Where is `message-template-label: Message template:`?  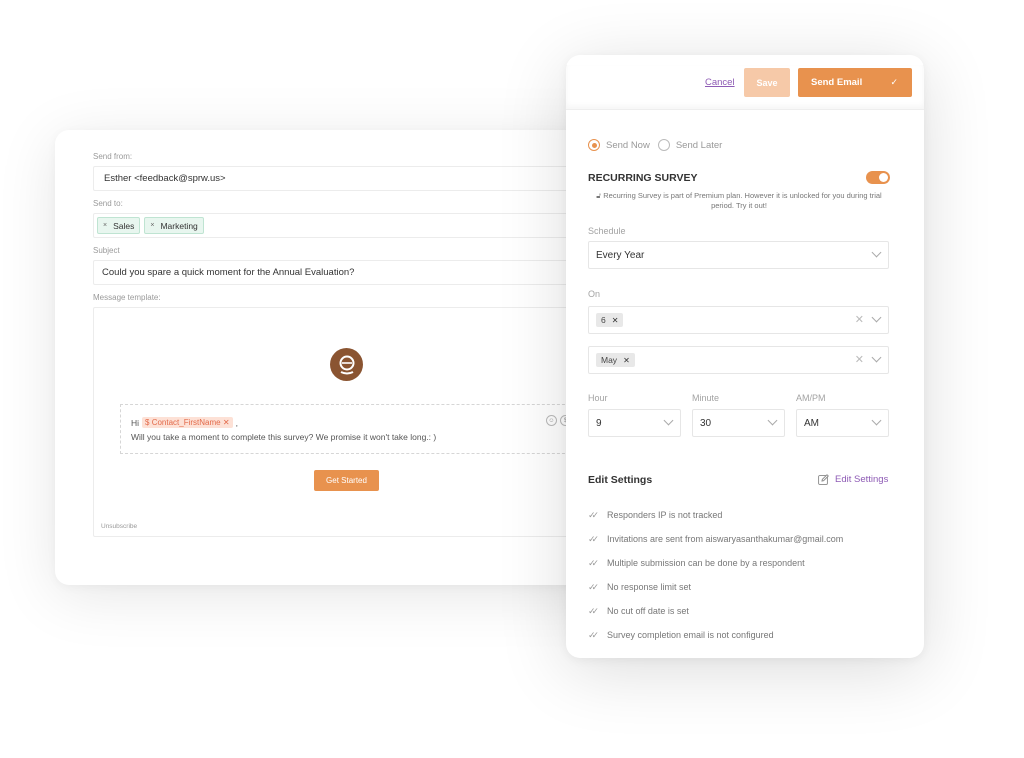
message-template-label: Message template: is located at coordinates (127, 297).